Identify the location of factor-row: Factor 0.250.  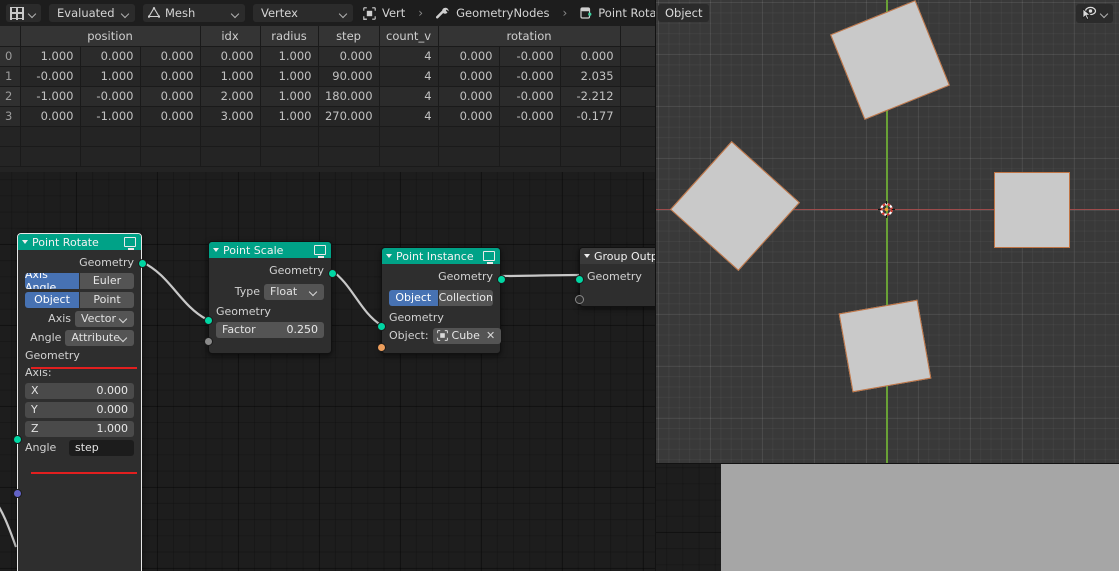
(270, 329).